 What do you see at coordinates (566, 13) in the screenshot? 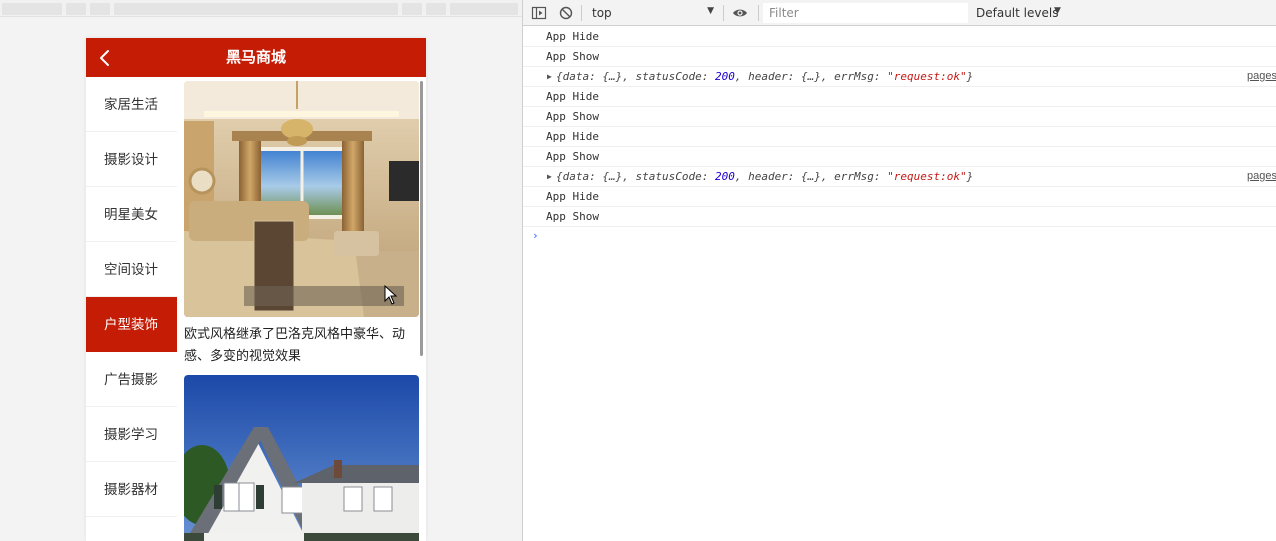
I see `clear-console-icon` at bounding box center [566, 13].